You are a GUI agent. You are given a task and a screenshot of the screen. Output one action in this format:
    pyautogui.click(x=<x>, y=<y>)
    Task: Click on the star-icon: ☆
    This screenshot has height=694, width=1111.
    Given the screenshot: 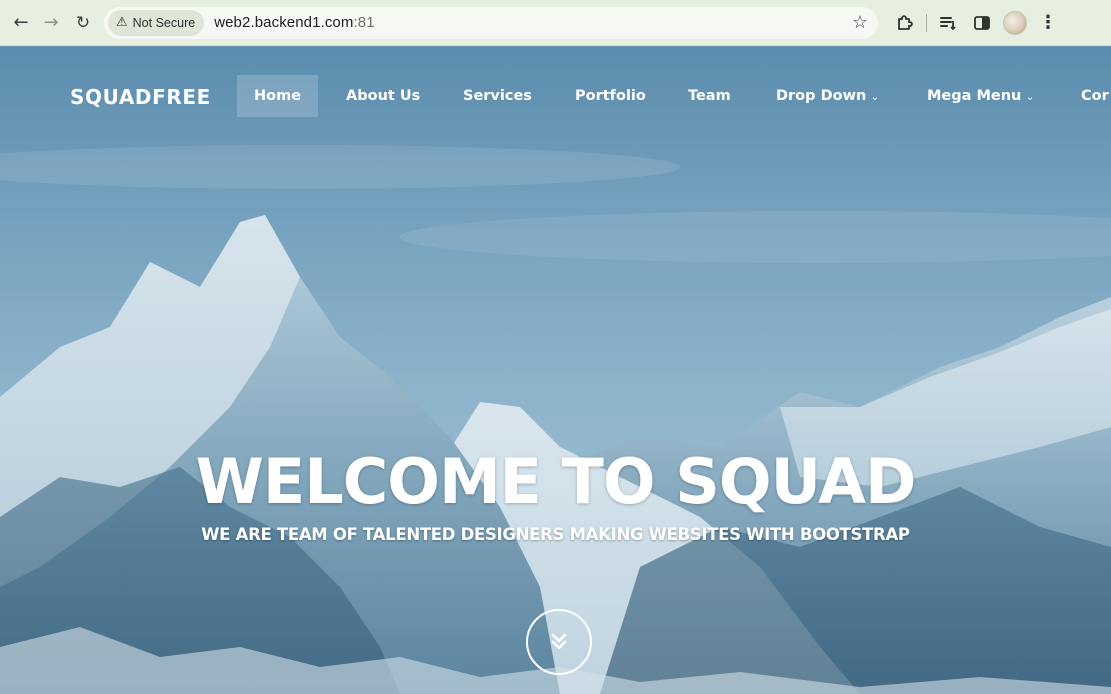 What is the action you would take?
    pyautogui.click(x=860, y=22)
    